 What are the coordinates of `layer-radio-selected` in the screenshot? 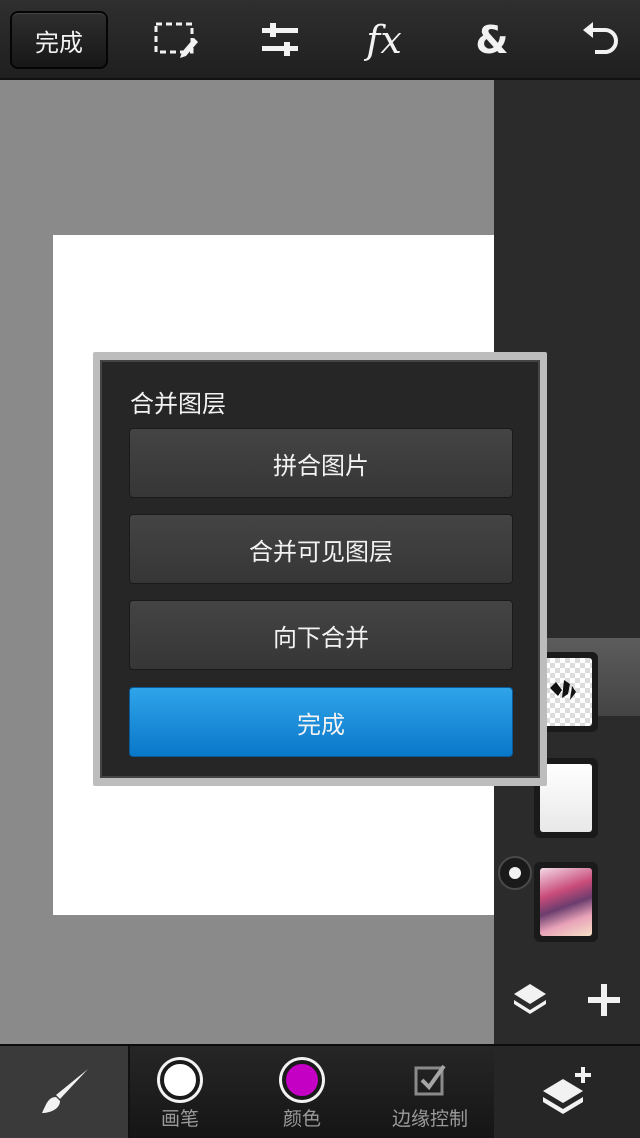 It's located at (515, 873).